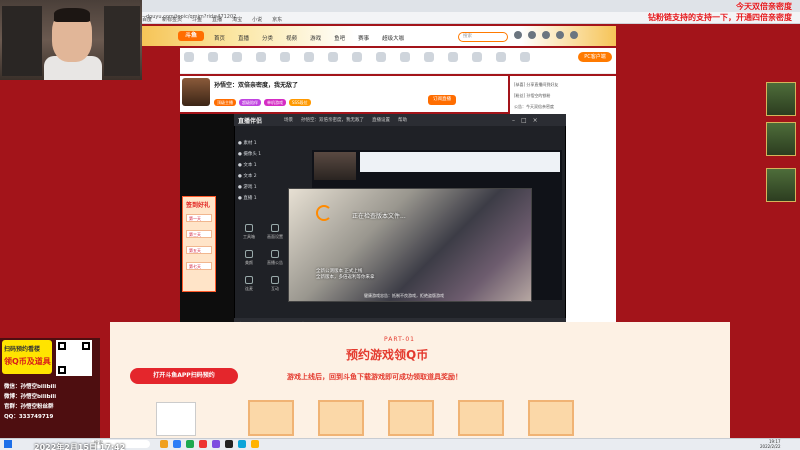 The image size is (800, 450). What do you see at coordinates (442, 100) in the screenshot?
I see `follow-button: 订阅直播` at bounding box center [442, 100].